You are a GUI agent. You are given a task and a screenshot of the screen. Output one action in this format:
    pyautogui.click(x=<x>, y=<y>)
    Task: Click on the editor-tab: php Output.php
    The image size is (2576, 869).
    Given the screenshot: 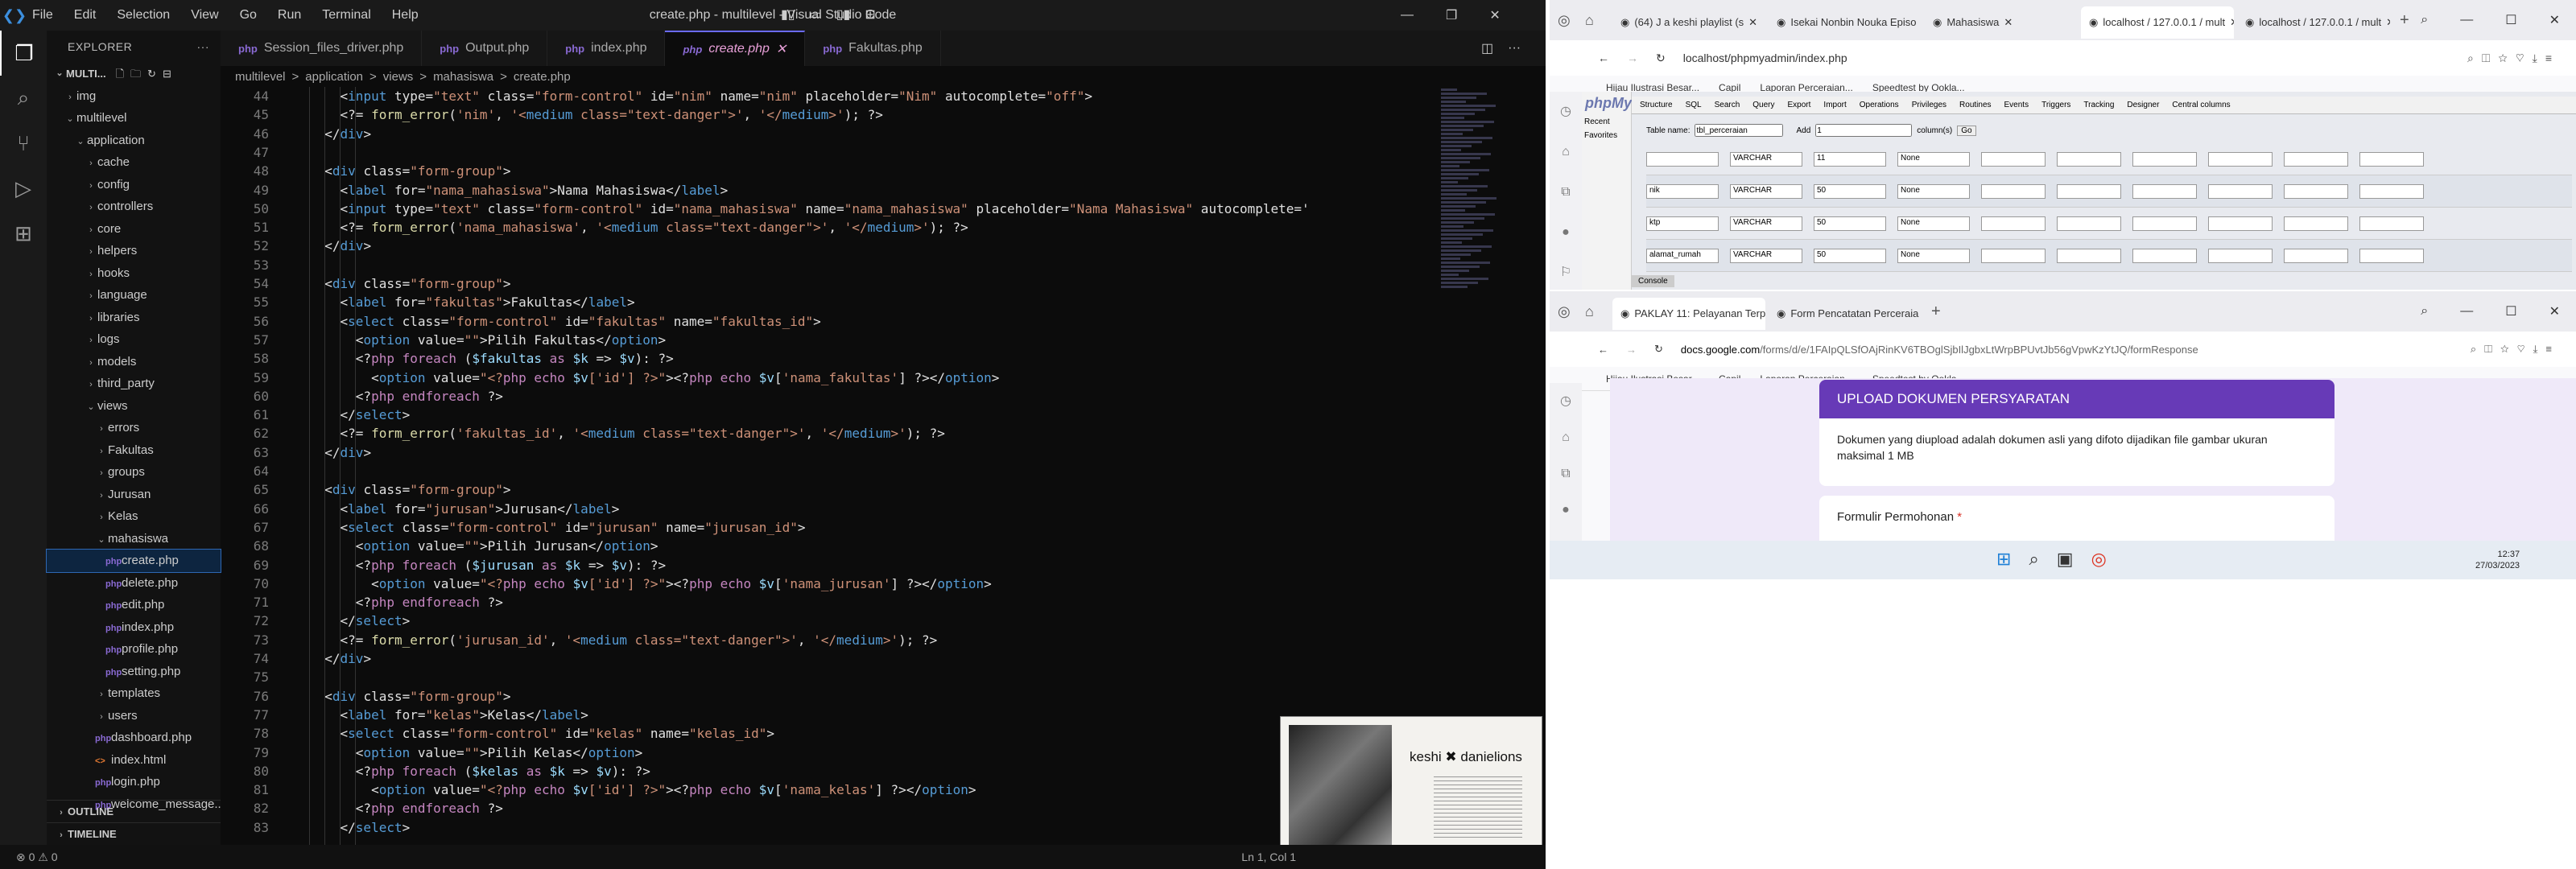 What is the action you would take?
    pyautogui.click(x=485, y=48)
    